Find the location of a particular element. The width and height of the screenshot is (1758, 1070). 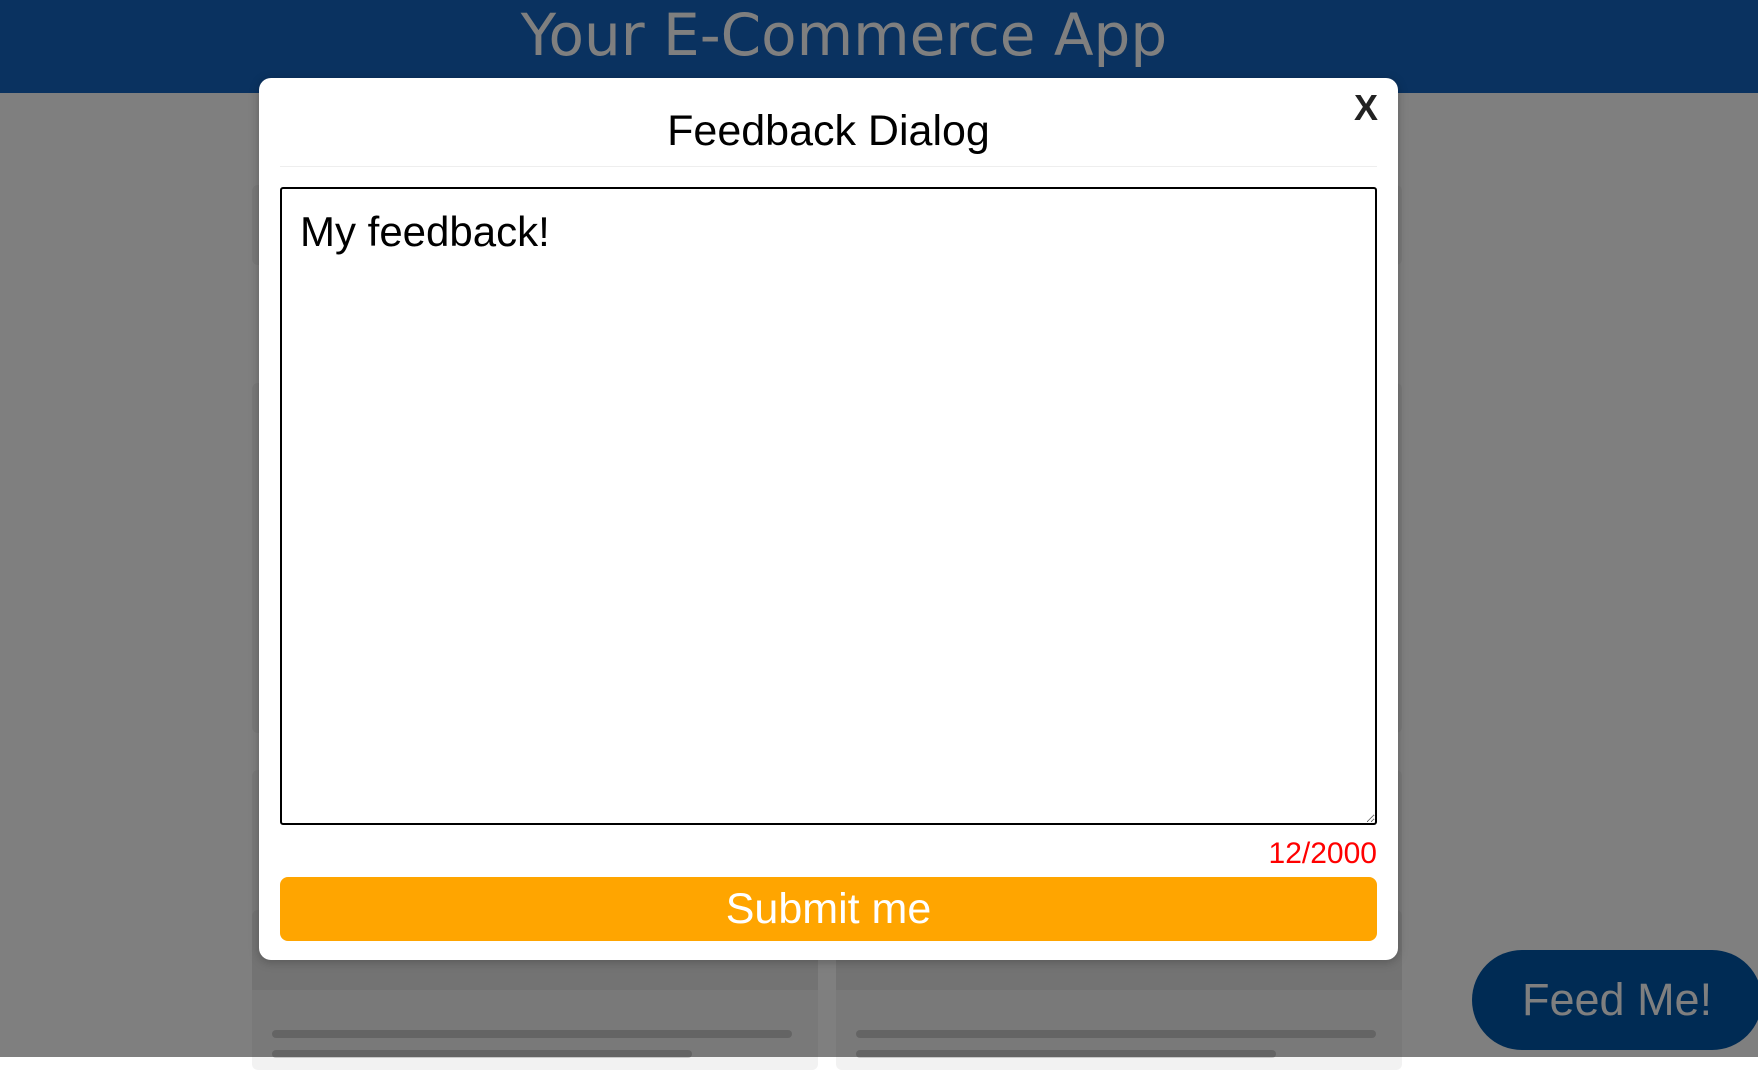

dialog-title: Feedback Dialog is located at coordinates (828, 131).